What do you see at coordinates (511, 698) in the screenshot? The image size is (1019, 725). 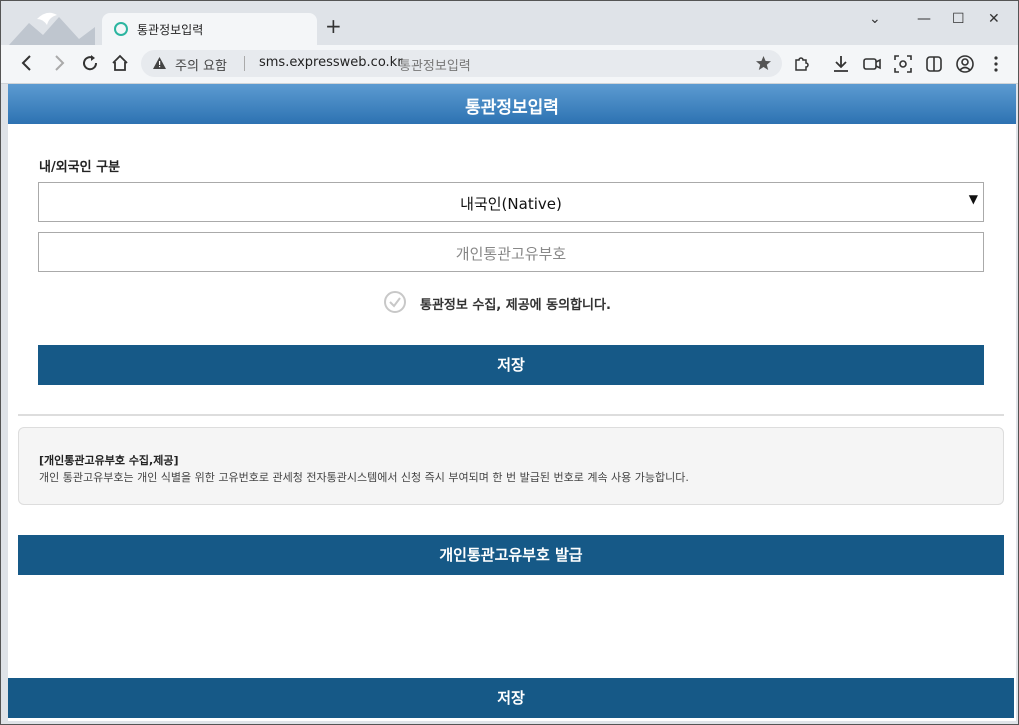 I see `bottom-save-button: 저장` at bounding box center [511, 698].